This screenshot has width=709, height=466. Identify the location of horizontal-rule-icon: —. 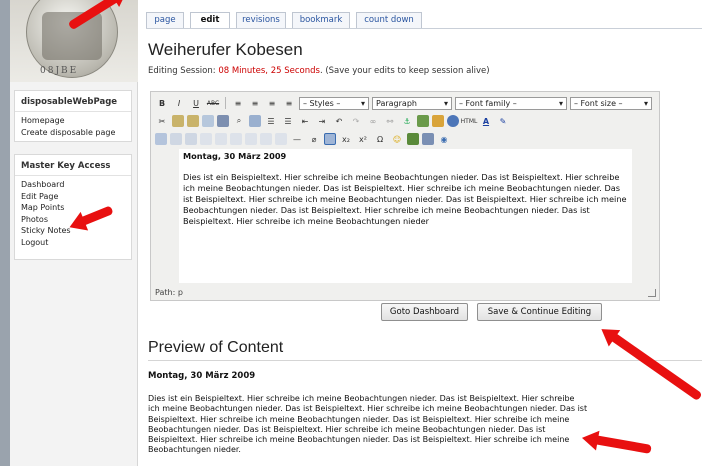
(297, 139).